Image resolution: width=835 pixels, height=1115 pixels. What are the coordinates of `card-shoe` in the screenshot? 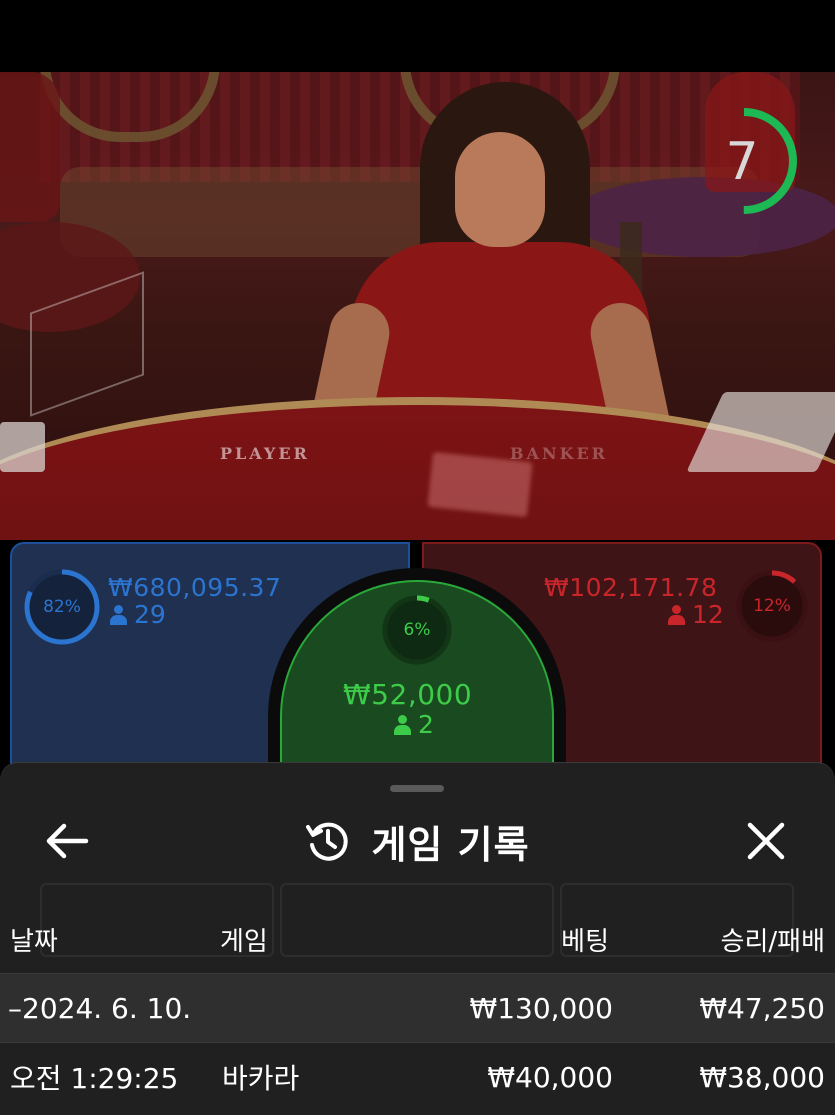 It's located at (760, 432).